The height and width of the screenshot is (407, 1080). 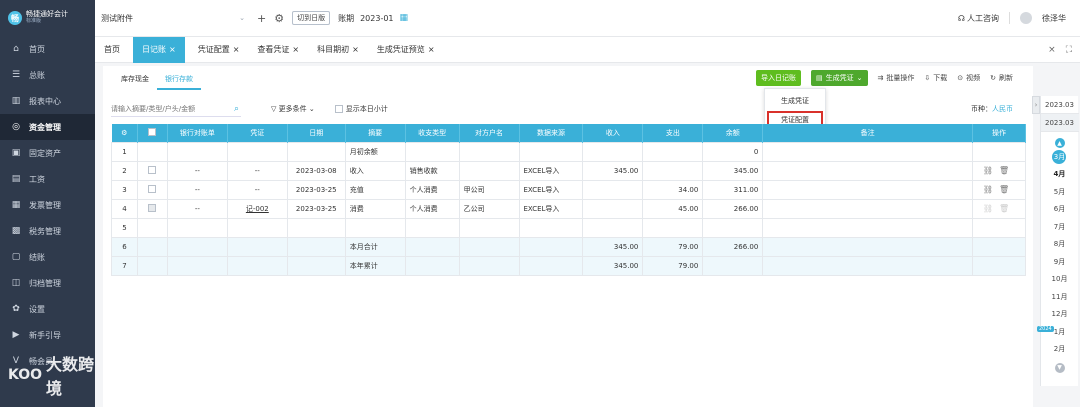 What do you see at coordinates (1001, 78) in the screenshot?
I see `refresh-button: ↻ 刷新` at bounding box center [1001, 78].